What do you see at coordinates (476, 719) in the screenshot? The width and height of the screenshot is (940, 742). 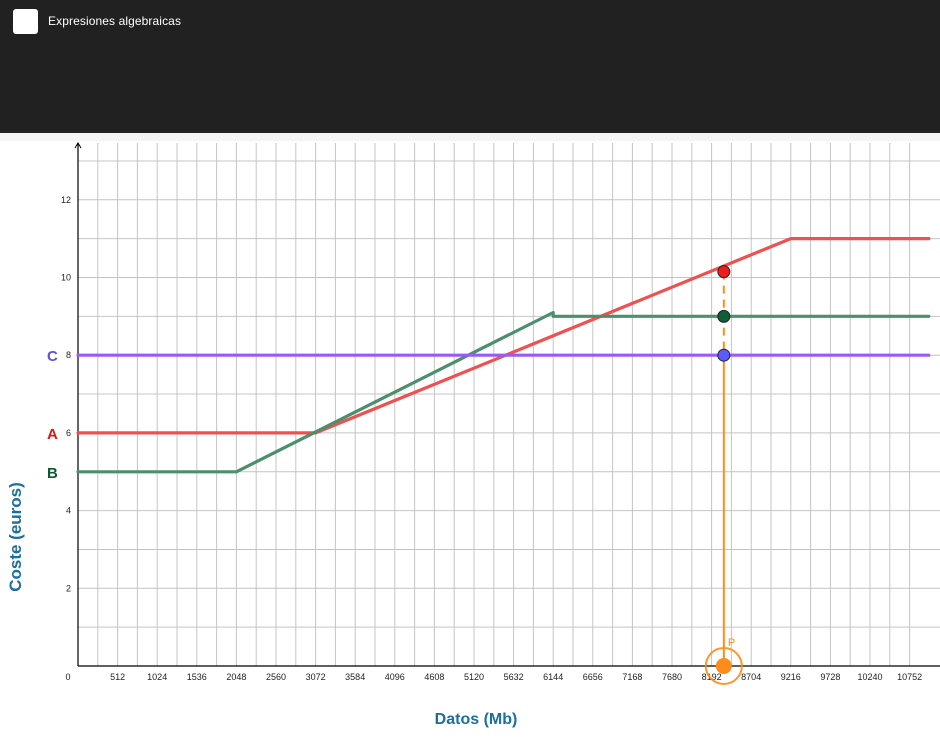 I see `x-axis-title: Datos (Mb)` at bounding box center [476, 719].